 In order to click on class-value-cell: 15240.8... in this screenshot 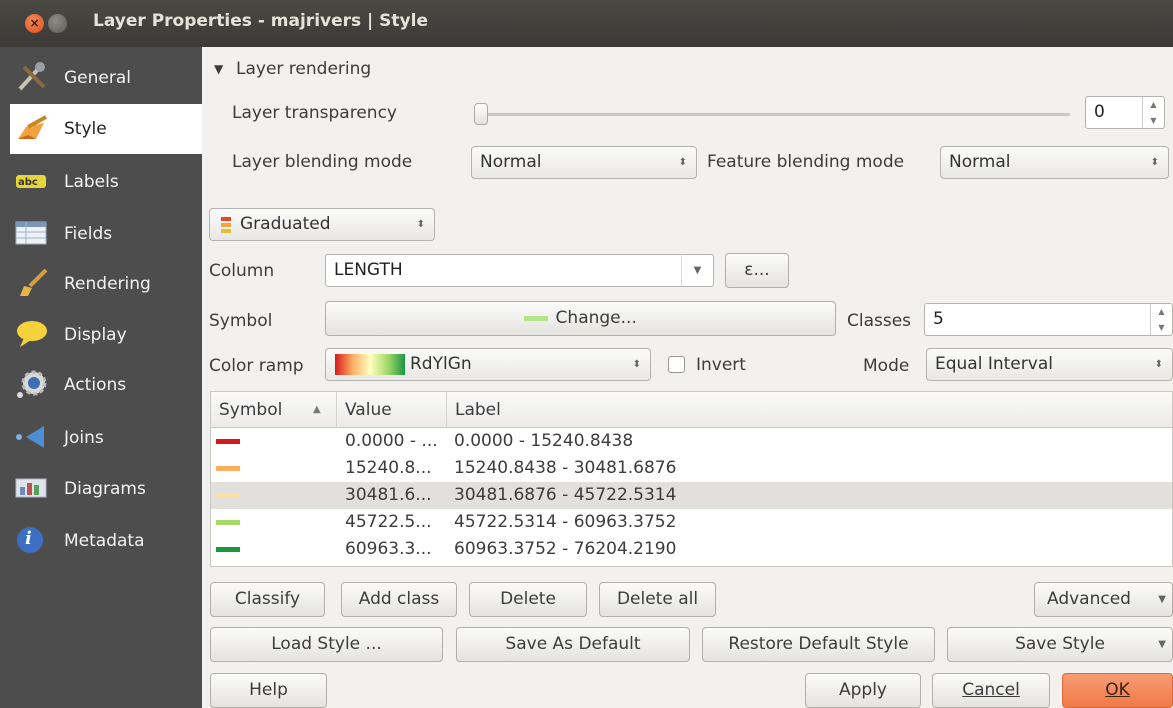, I will do `click(388, 468)`.